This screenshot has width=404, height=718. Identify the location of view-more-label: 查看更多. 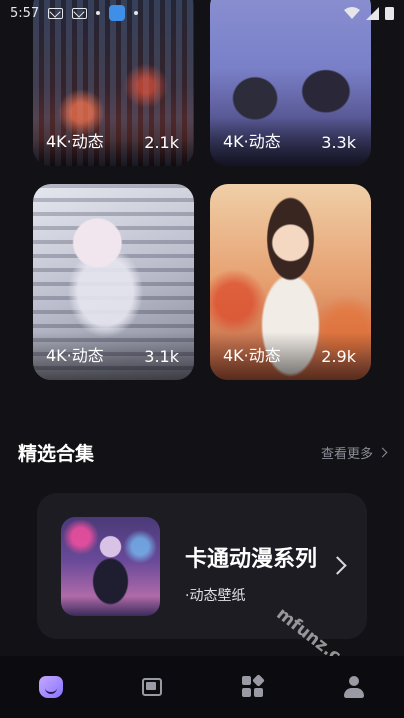
(346, 454).